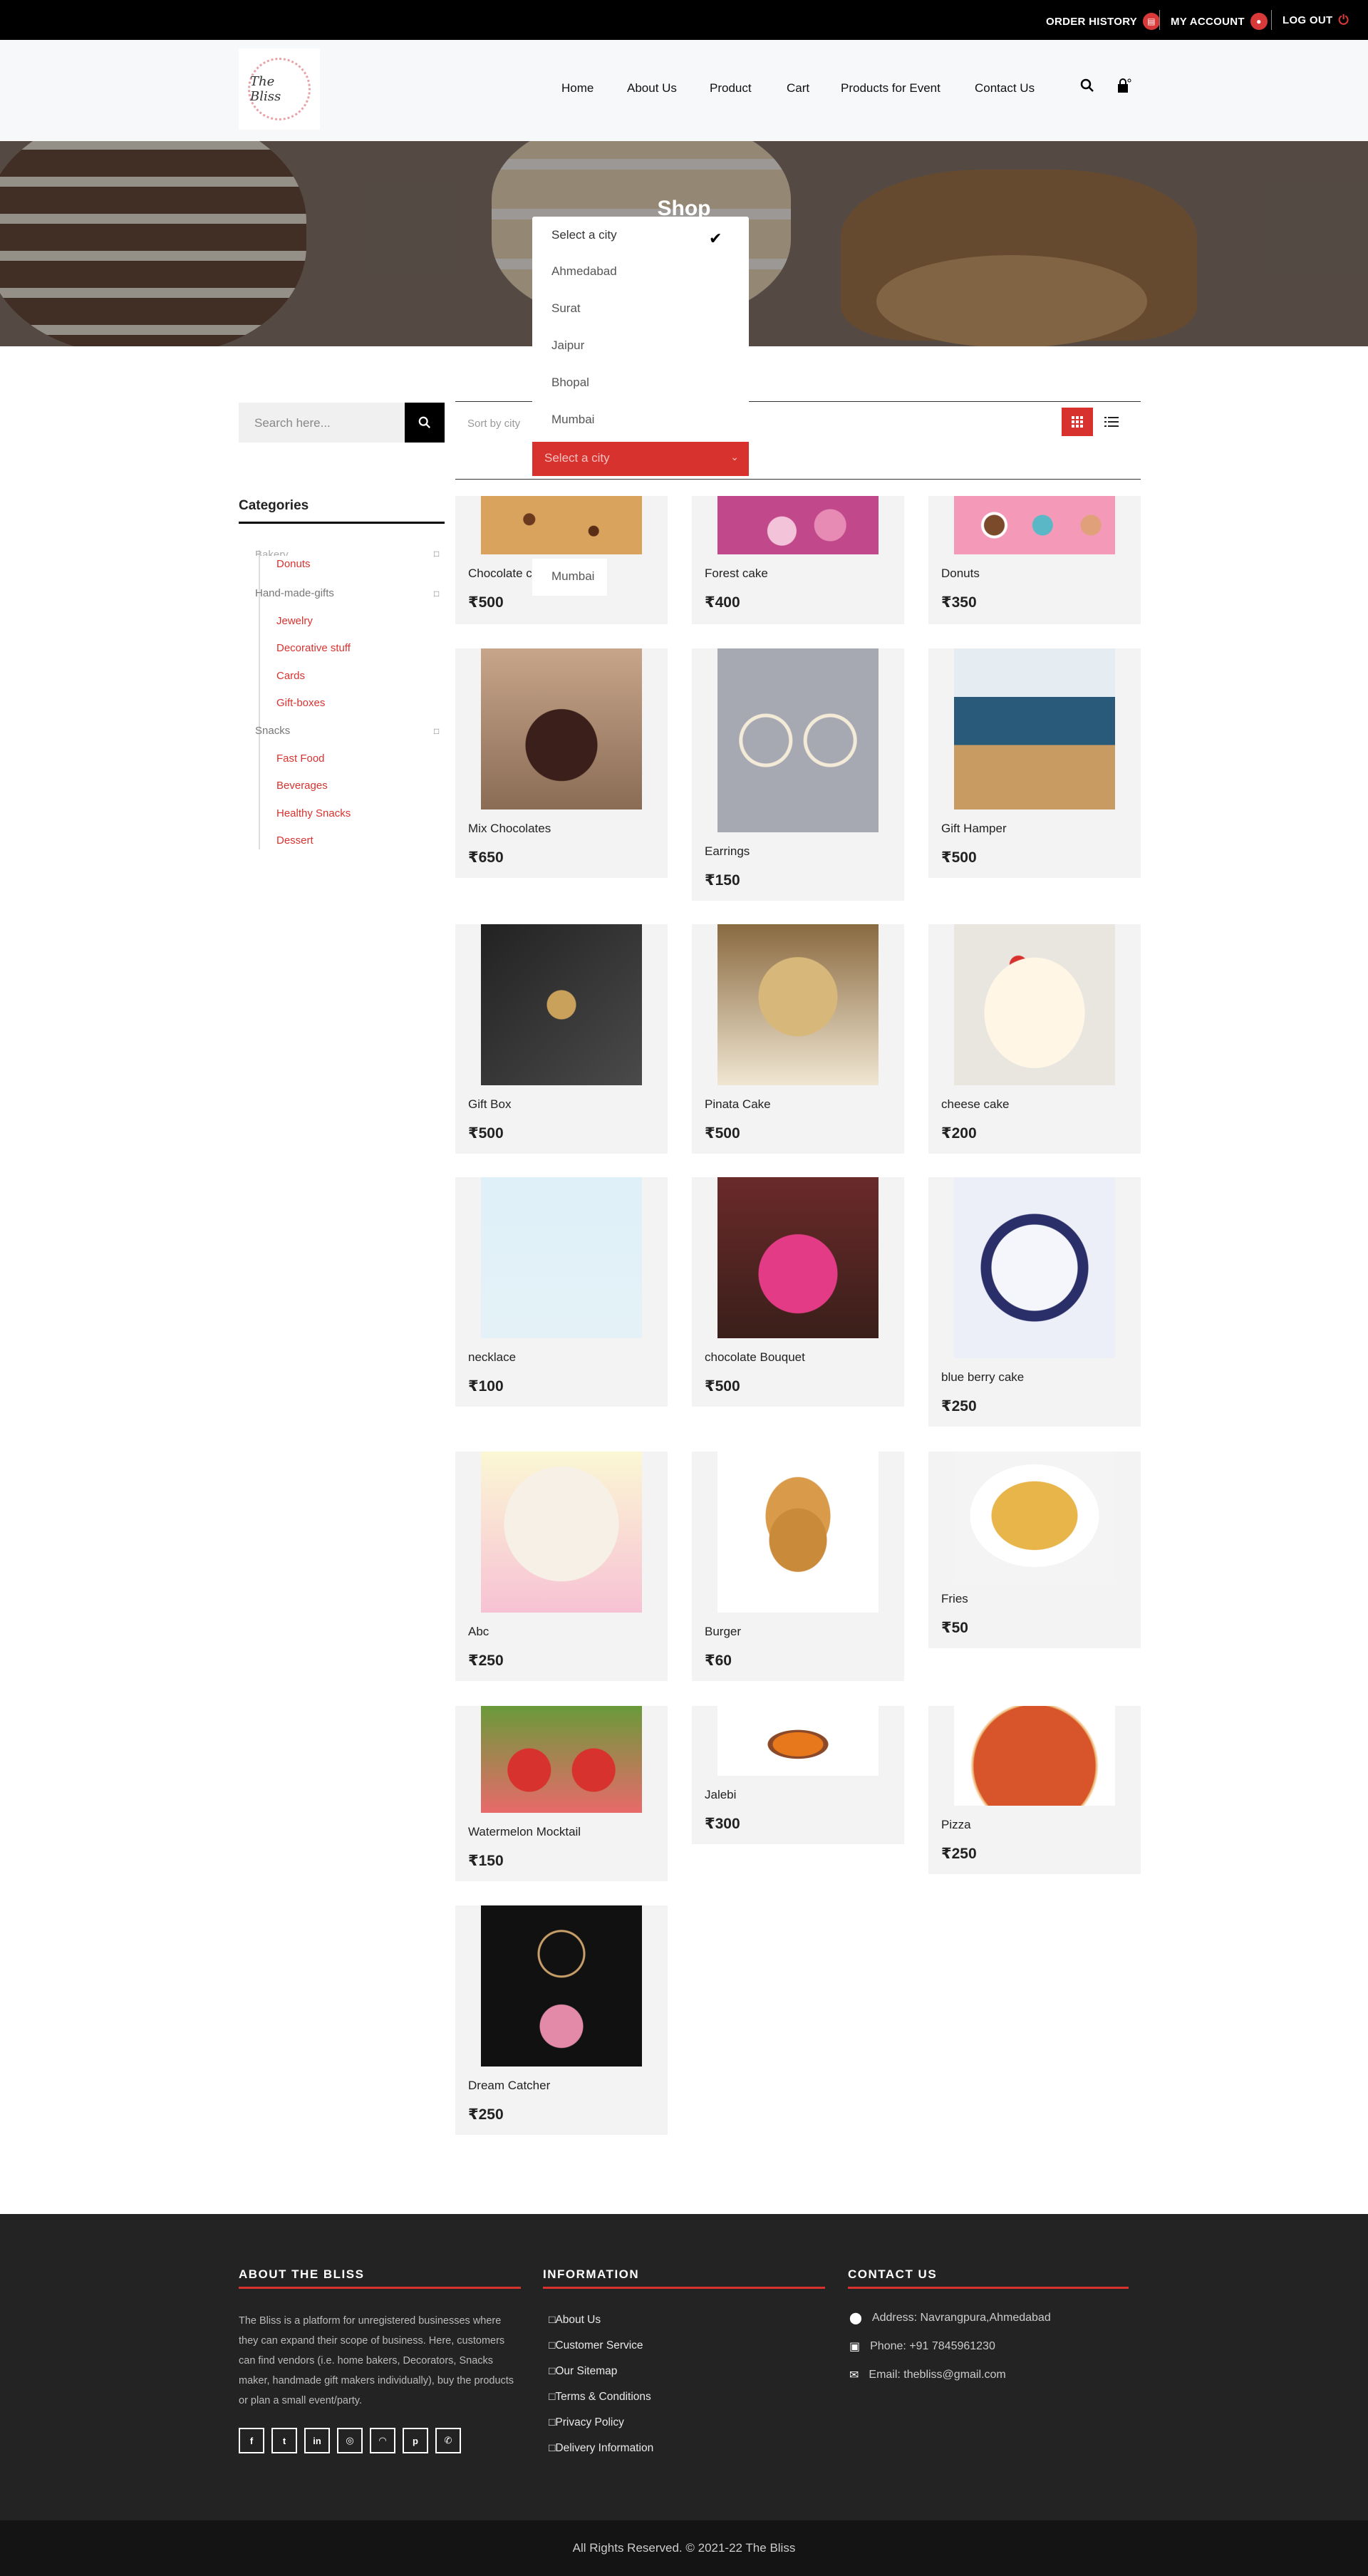 The width and height of the screenshot is (1368, 2576). Describe the element at coordinates (1077, 422) in the screenshot. I see `grid-view-button` at that location.